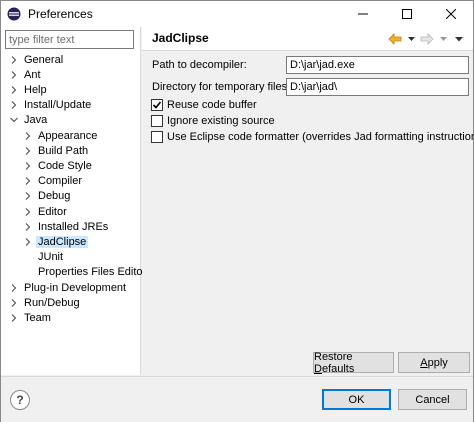 The image size is (474, 422). I want to click on tree-item-label: Ant, so click(32, 74).